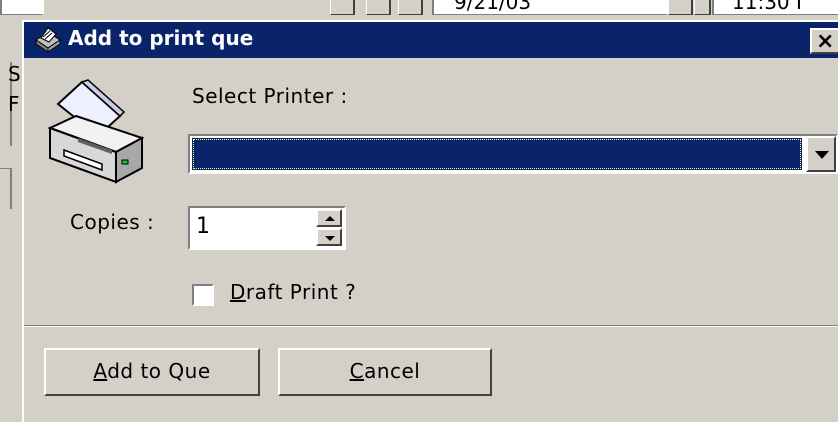 Image resolution: width=838 pixels, height=422 pixels. Describe the element at coordinates (497, 154) in the screenshot. I see `printer-select-value` at that location.